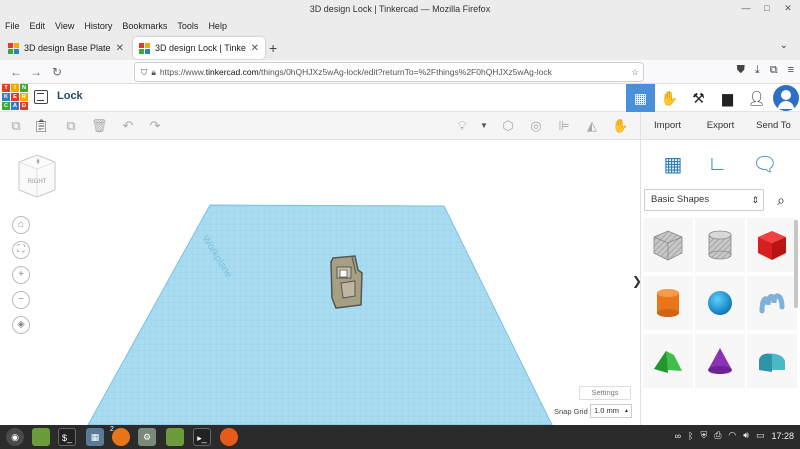  I want to click on new-tab-icon: +, so click(273, 48).